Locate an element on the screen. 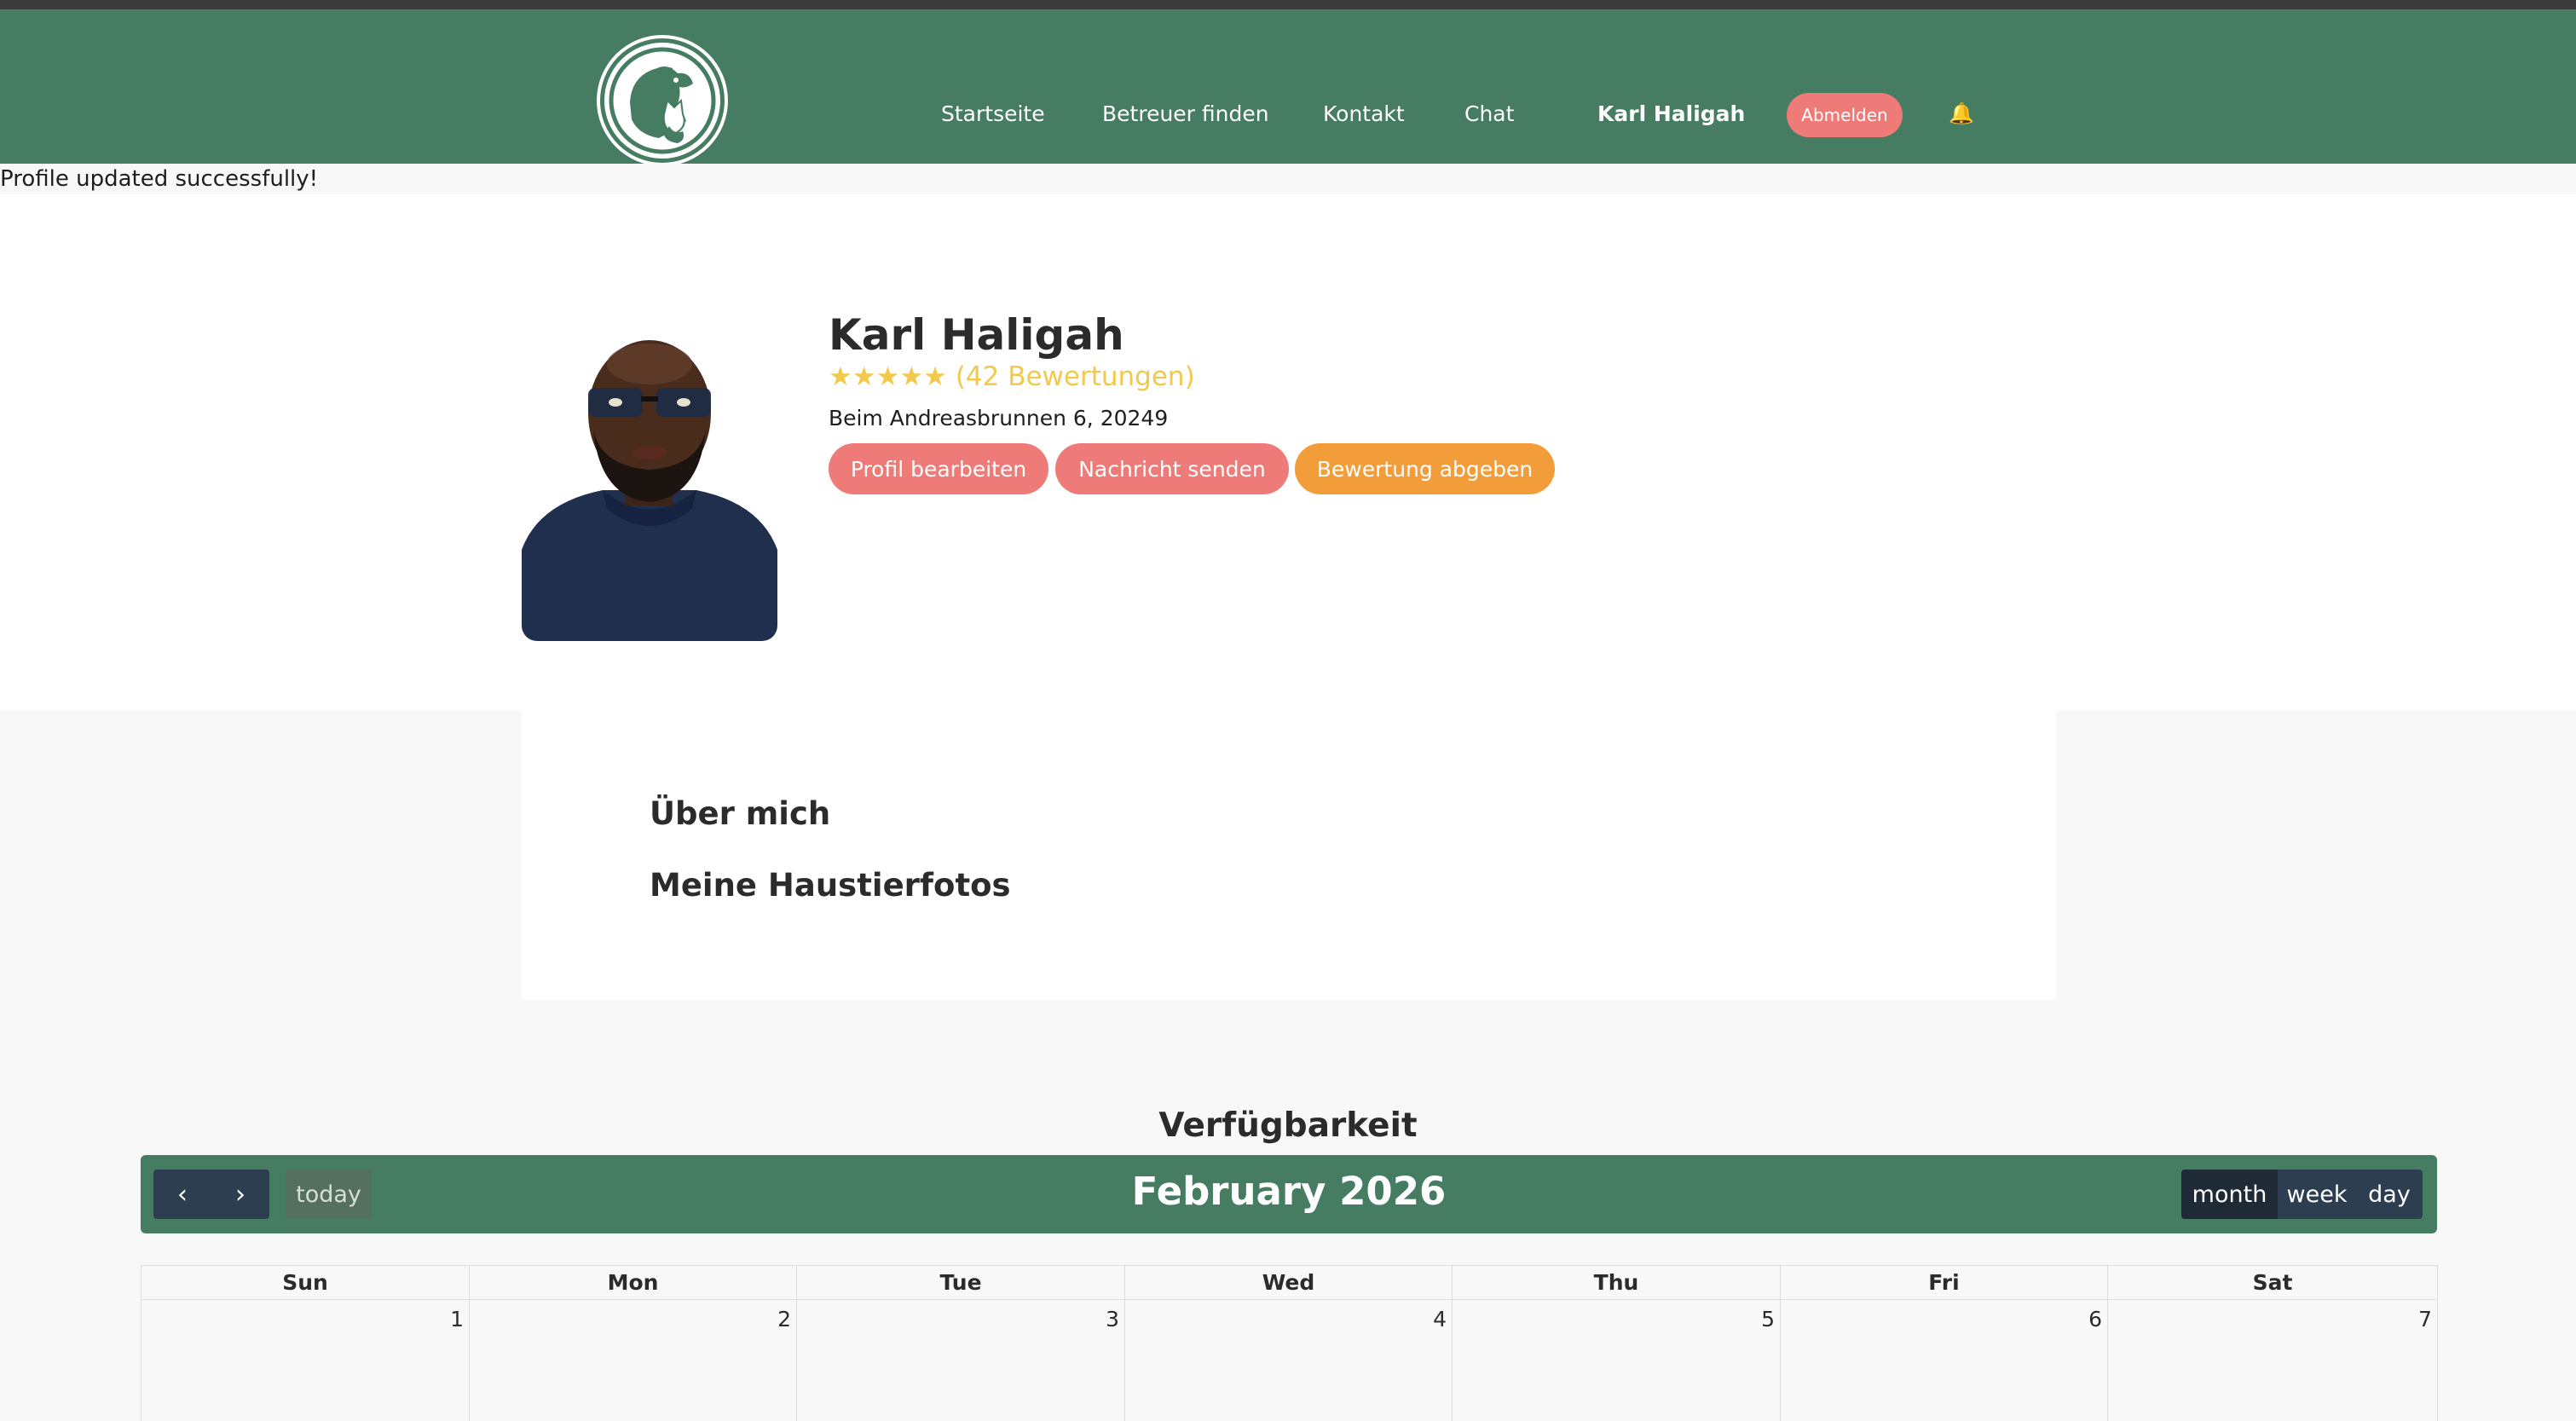  nav-link-kontakt: Kontakt is located at coordinates (1364, 113).